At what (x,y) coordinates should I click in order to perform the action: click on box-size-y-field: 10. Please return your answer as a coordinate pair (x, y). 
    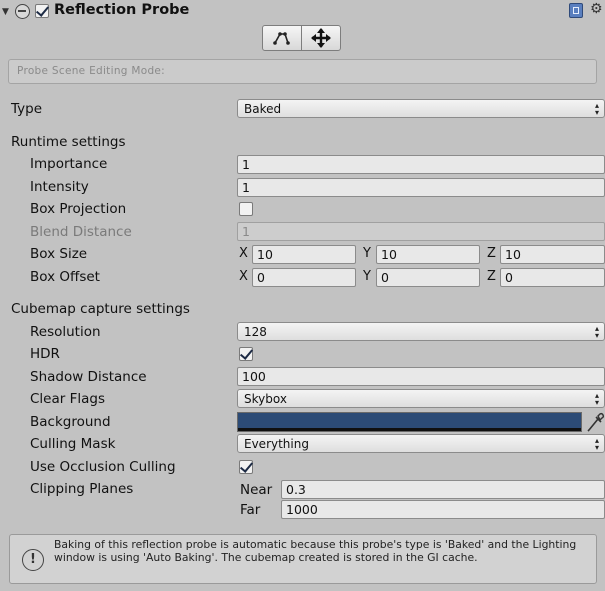
    Looking at the image, I should click on (428, 254).